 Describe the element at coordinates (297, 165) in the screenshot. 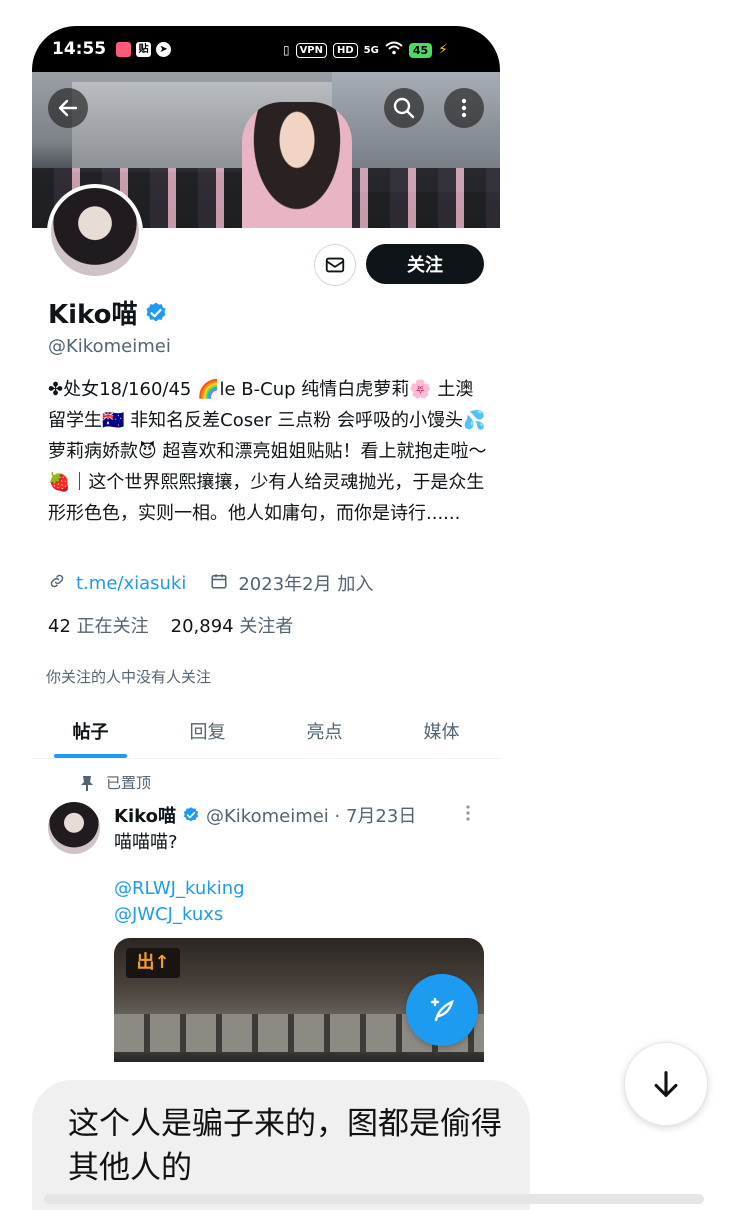

I see `banner-person` at that location.